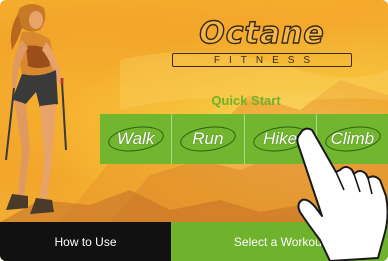  I want to click on quick-start-run-label: Run, so click(208, 138).